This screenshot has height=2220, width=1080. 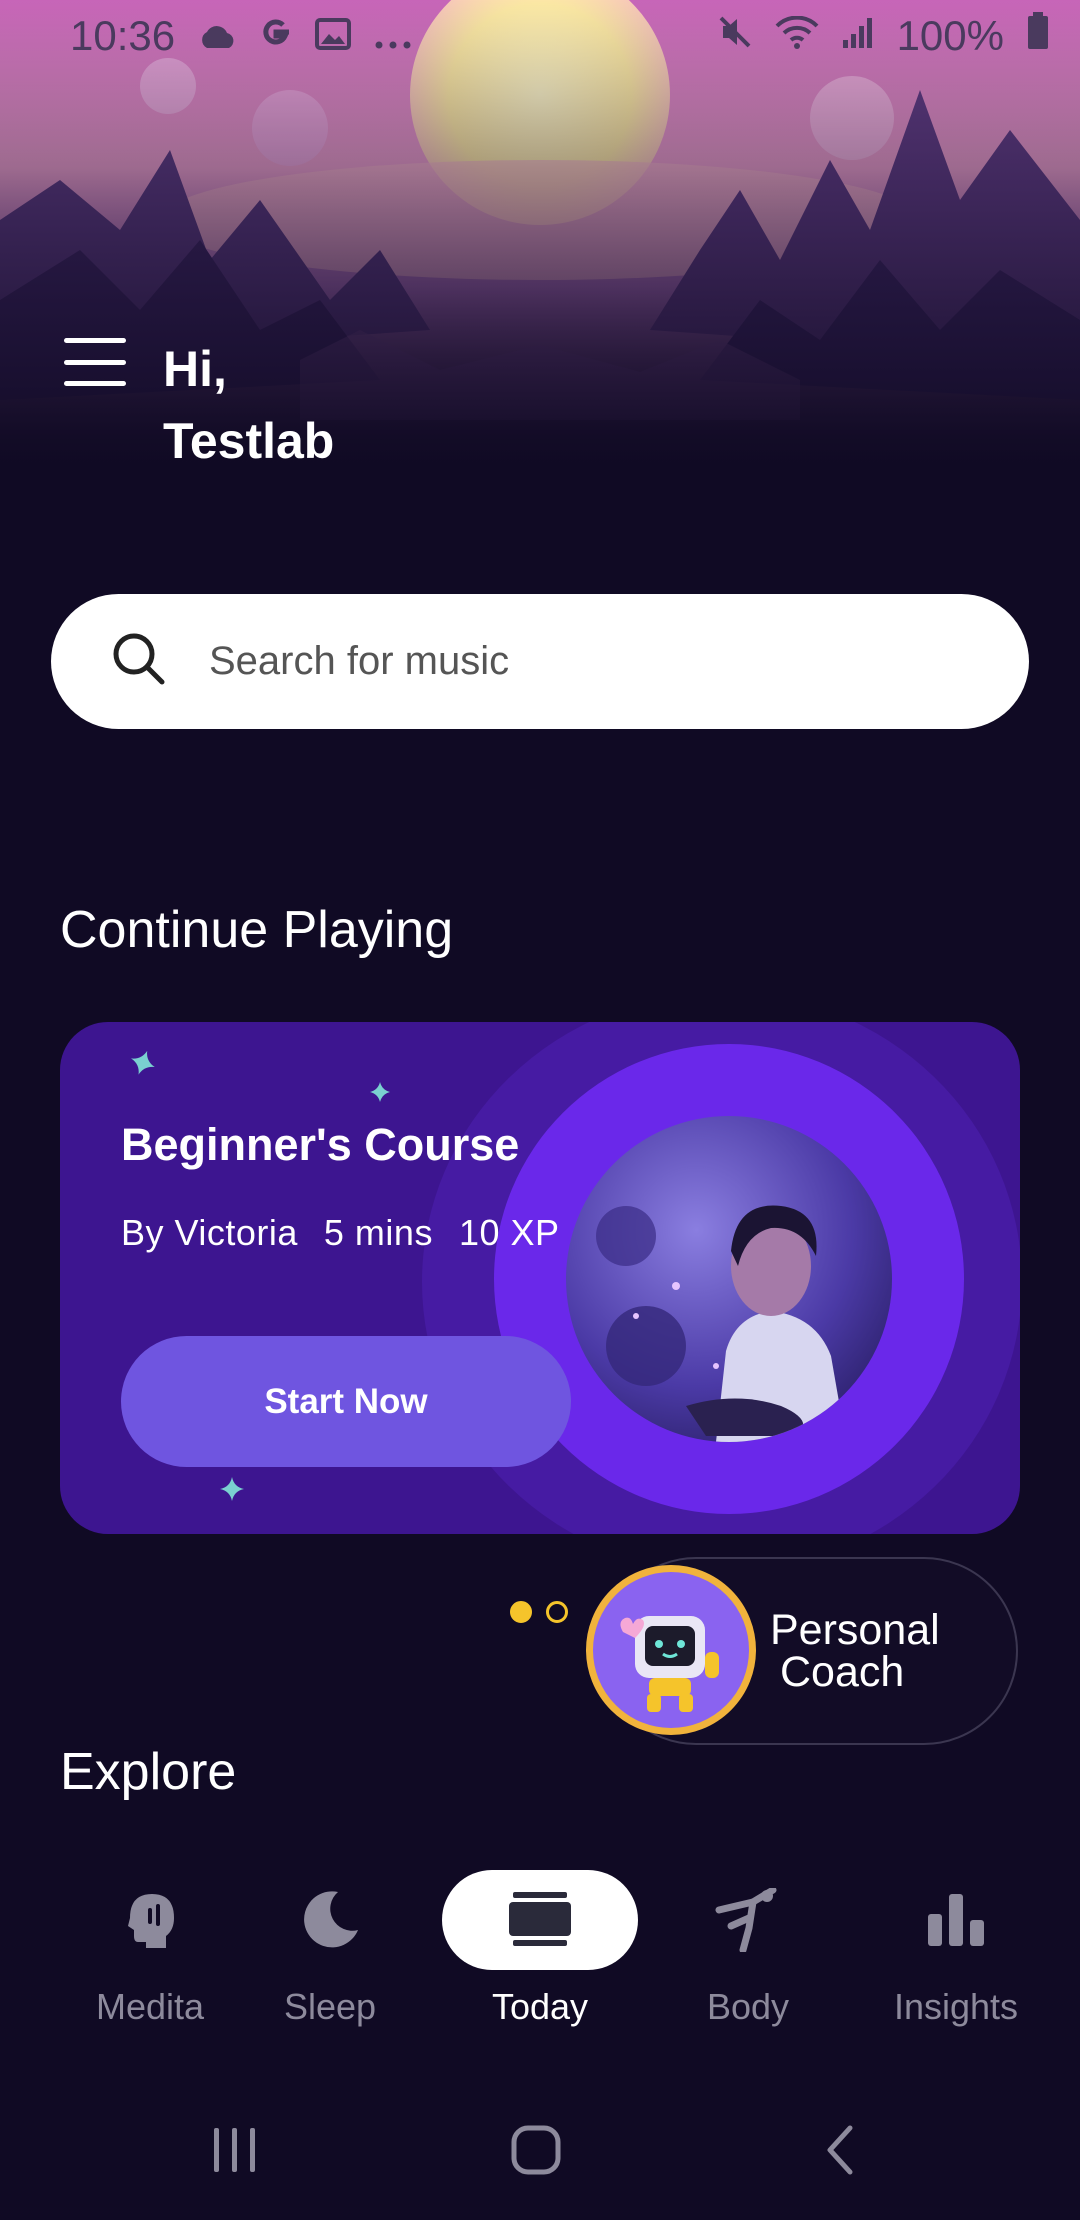 I want to click on start-now-button: Start Now, so click(x=346, y=1401).